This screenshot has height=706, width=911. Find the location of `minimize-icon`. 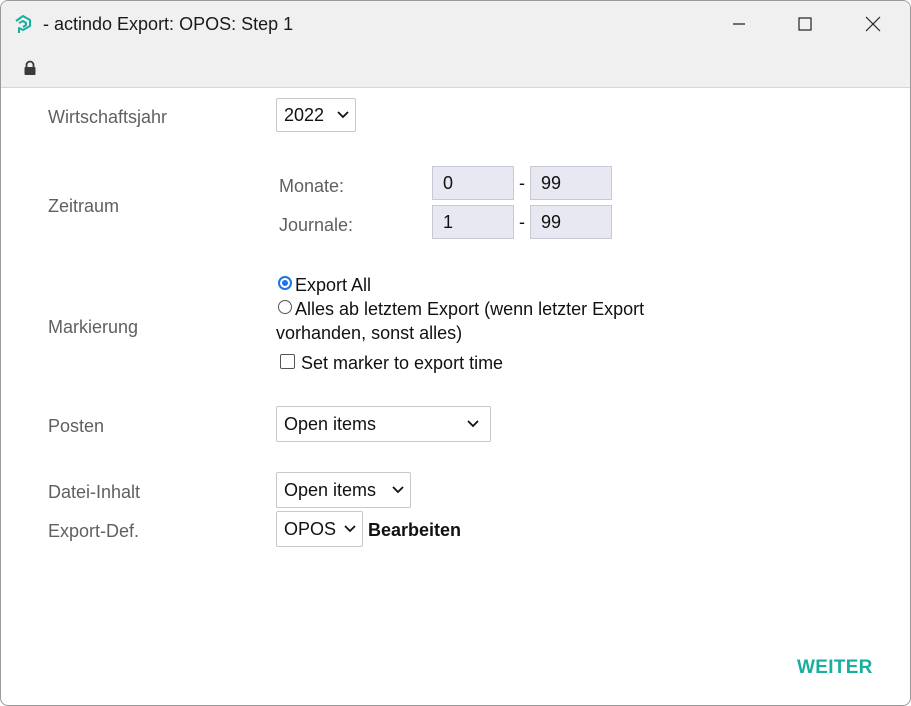

minimize-icon is located at coordinates (739, 24).